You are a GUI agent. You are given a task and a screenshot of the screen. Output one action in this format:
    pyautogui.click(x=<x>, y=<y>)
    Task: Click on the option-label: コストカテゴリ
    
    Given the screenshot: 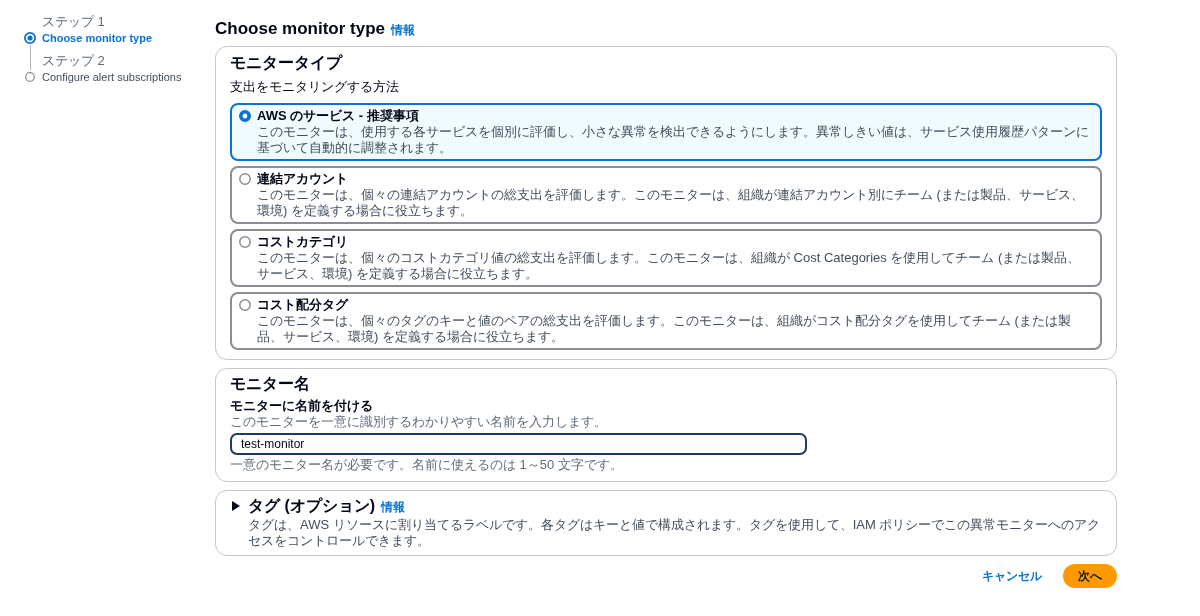 What is the action you would take?
    pyautogui.click(x=303, y=242)
    